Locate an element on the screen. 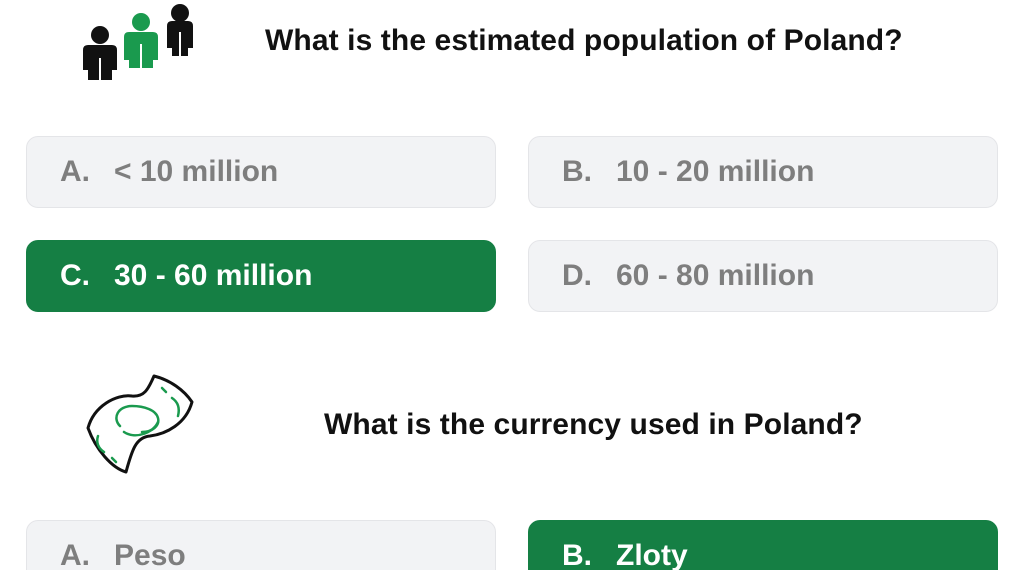 The width and height of the screenshot is (1014, 570). option-c-correct: C. 30 - 60 million is located at coordinates (261, 276).